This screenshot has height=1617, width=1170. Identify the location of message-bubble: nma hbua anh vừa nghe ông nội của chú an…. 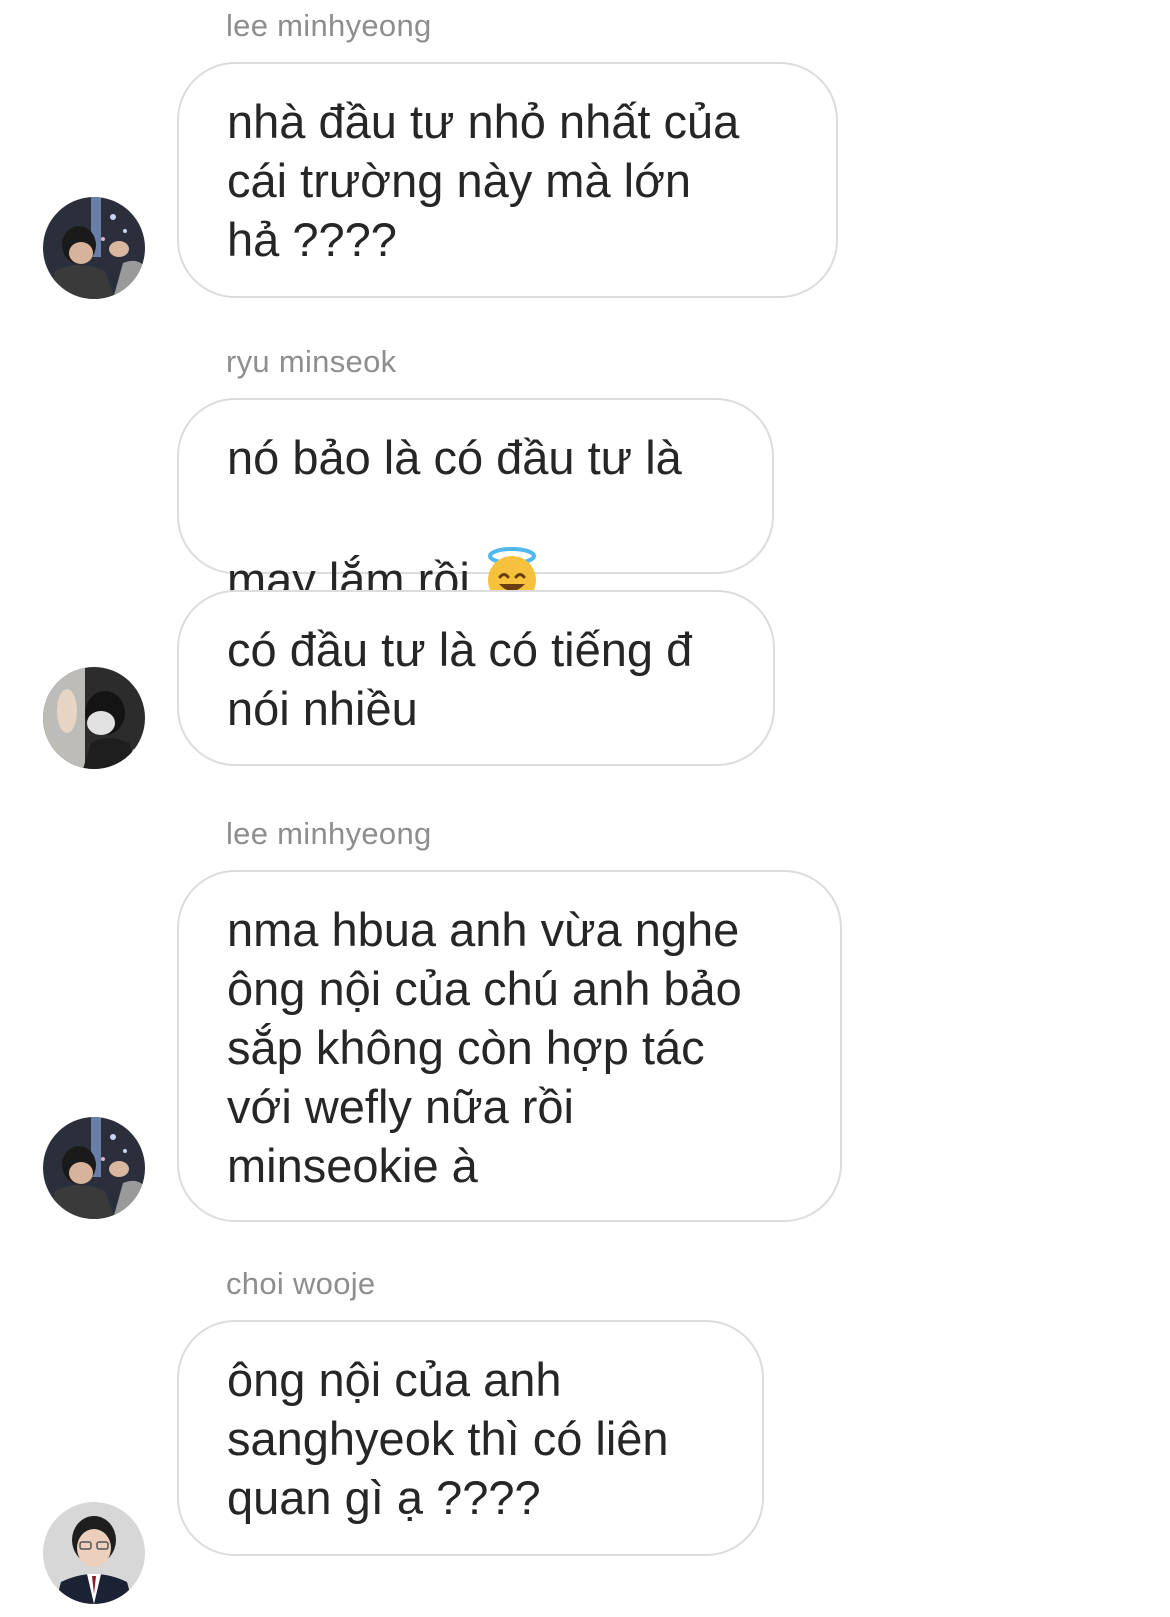
(509, 1046).